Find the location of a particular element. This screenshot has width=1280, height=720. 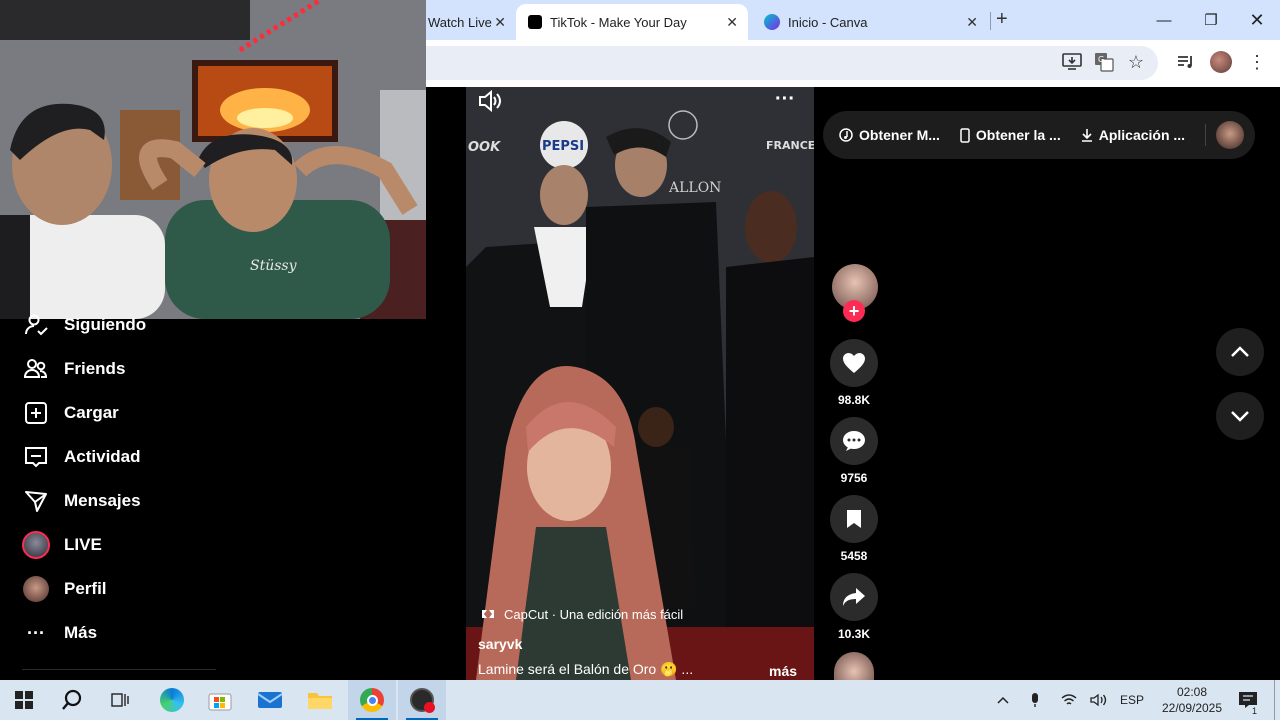

edge-icon is located at coordinates (172, 700).